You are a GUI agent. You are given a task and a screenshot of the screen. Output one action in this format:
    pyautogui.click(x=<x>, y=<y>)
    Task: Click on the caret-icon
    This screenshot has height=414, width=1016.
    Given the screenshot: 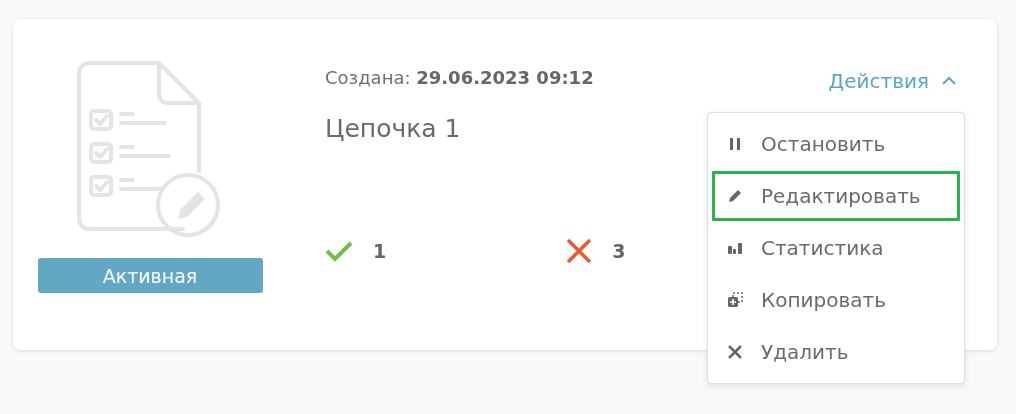 What is the action you would take?
    pyautogui.click(x=949, y=81)
    